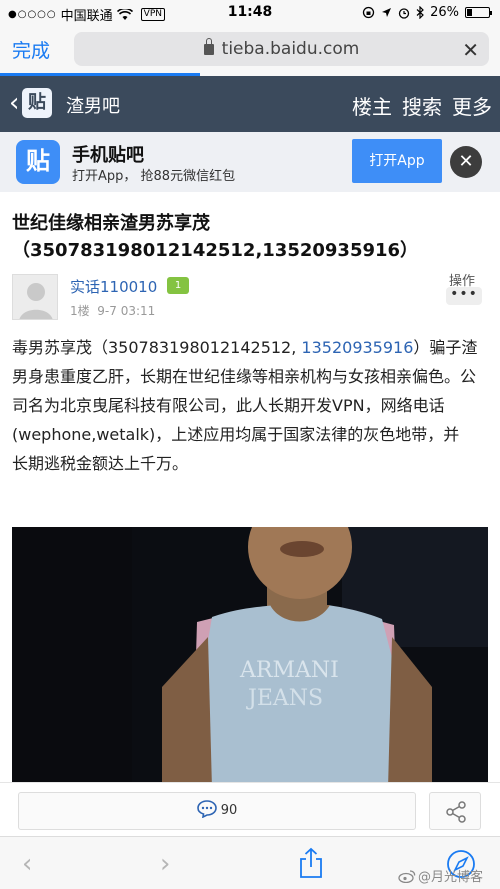 The height and width of the screenshot is (889, 500). What do you see at coordinates (100, 463) in the screenshot?
I see `post-body-last: 长期逃税金额达上千万。` at bounding box center [100, 463].